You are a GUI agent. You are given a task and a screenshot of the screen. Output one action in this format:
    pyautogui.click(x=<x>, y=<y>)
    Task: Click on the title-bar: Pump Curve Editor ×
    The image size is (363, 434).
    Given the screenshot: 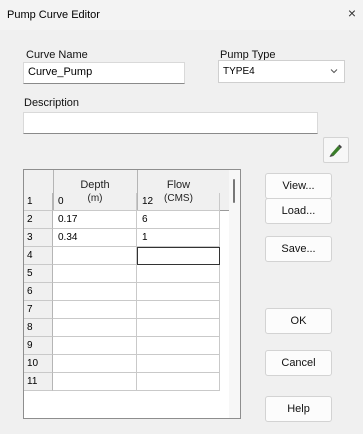 What is the action you would take?
    pyautogui.click(x=181, y=15)
    